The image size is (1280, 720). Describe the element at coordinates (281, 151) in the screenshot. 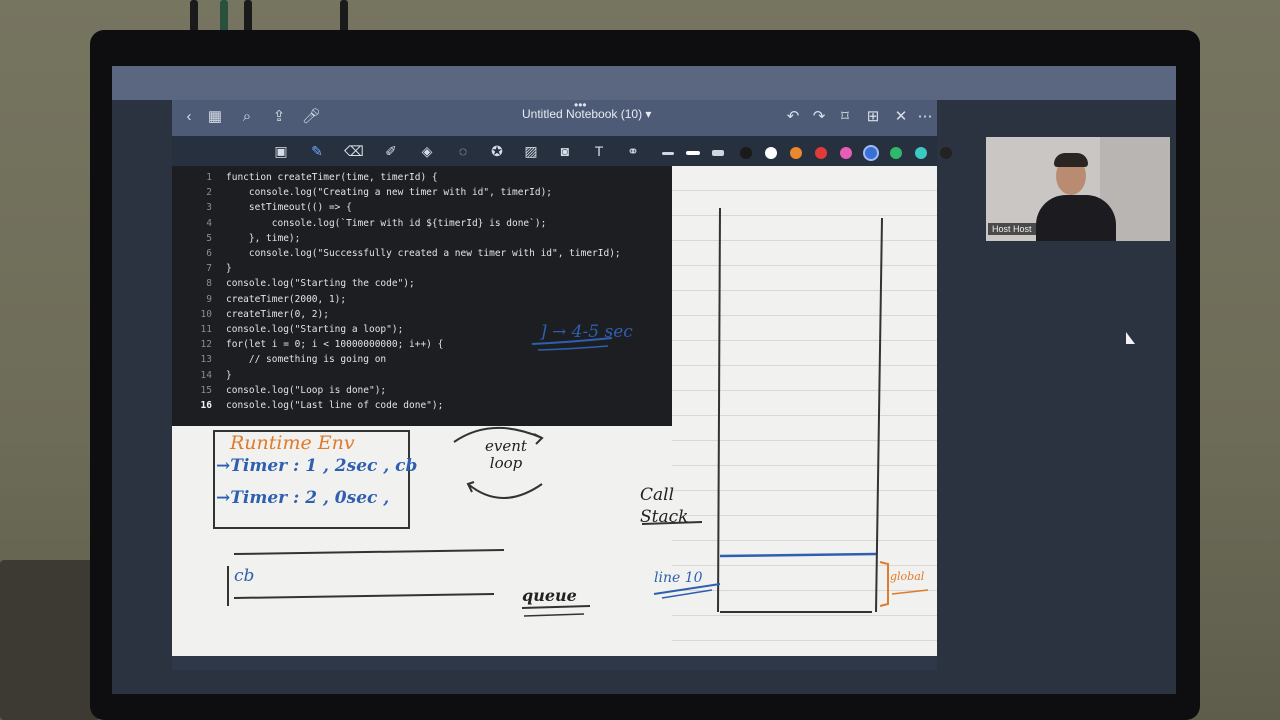

I see `image-icon: ▣` at that location.